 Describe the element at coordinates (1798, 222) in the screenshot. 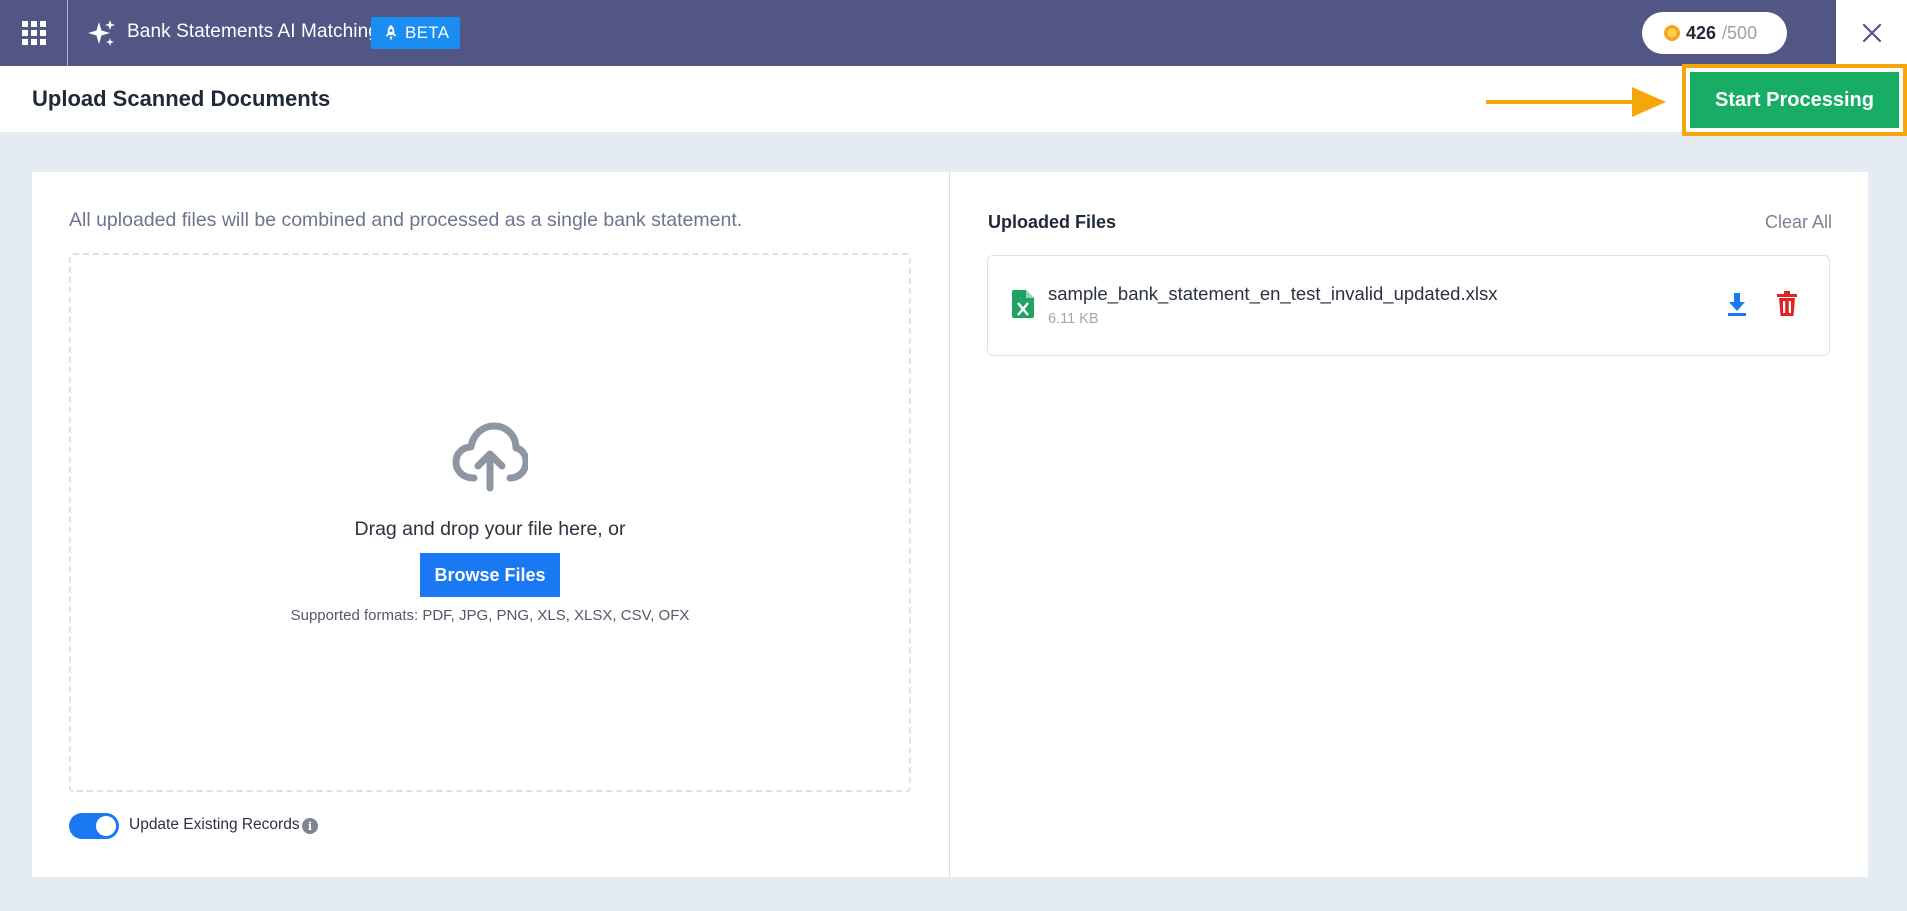

I see `clear-all-button: Clear All` at that location.